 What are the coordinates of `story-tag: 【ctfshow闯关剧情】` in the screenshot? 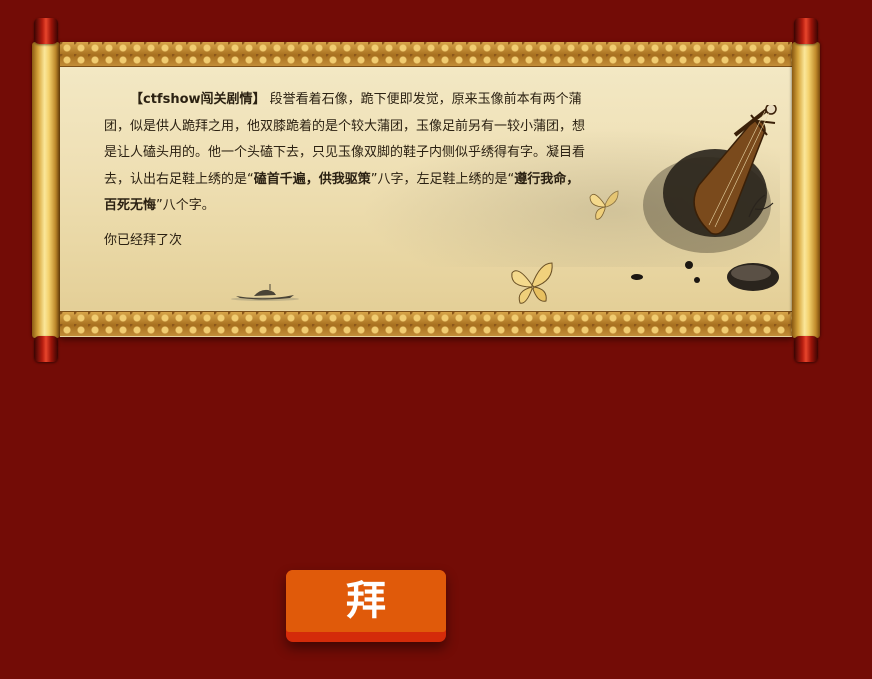 It's located at (198, 99).